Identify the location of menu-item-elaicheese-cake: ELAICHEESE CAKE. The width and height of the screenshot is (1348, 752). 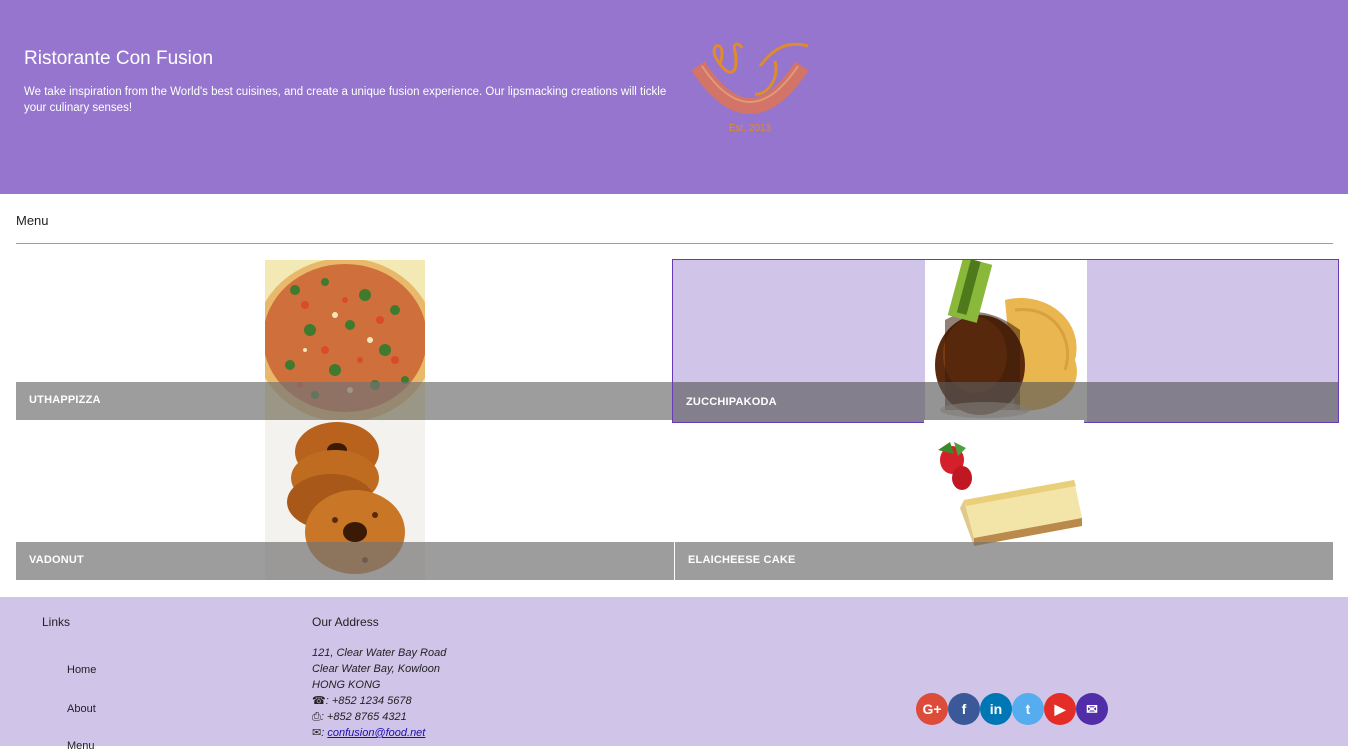
(1004, 500).